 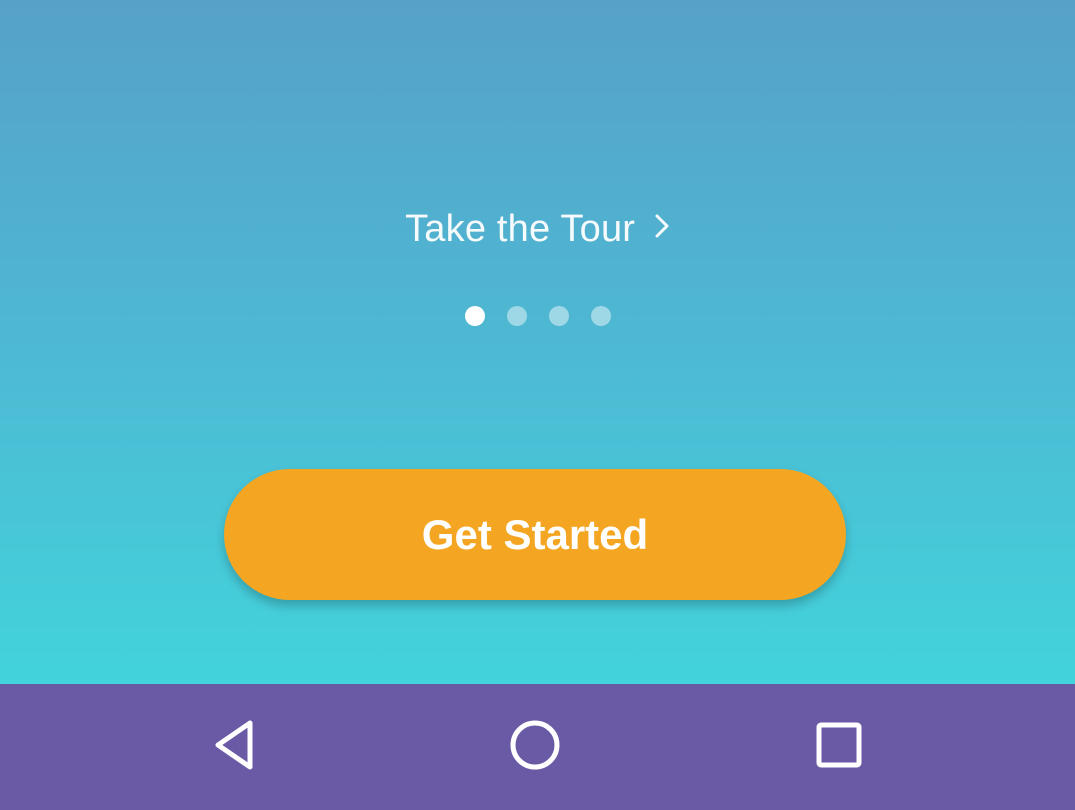 I want to click on back-triangle-icon, so click(x=234, y=747).